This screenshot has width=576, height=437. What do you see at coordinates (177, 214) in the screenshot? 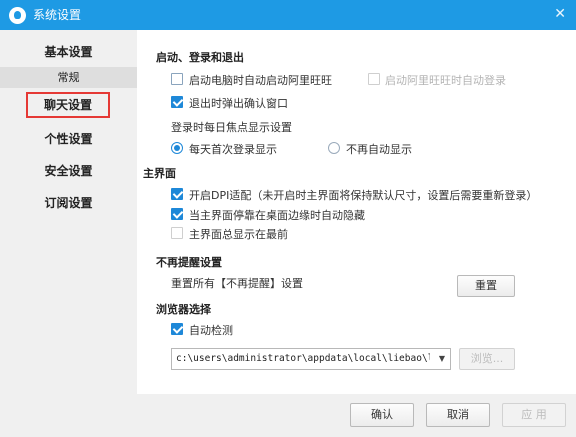
I see `autohide-checkbox` at bounding box center [177, 214].